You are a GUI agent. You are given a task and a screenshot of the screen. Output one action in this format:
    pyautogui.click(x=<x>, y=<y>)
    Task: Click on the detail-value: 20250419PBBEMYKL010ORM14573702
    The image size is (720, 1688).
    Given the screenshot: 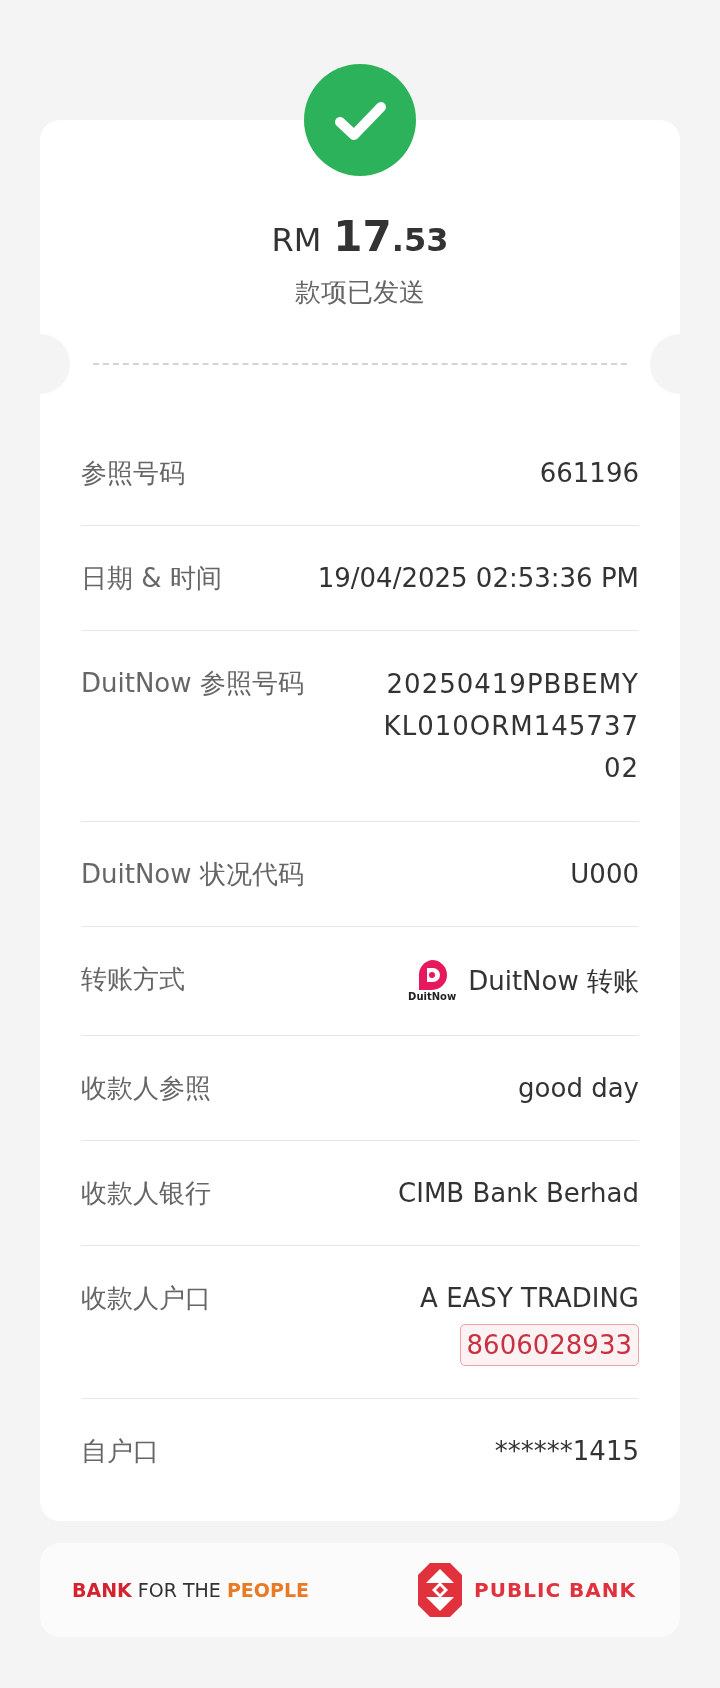 What is the action you would take?
    pyautogui.click(x=510, y=726)
    